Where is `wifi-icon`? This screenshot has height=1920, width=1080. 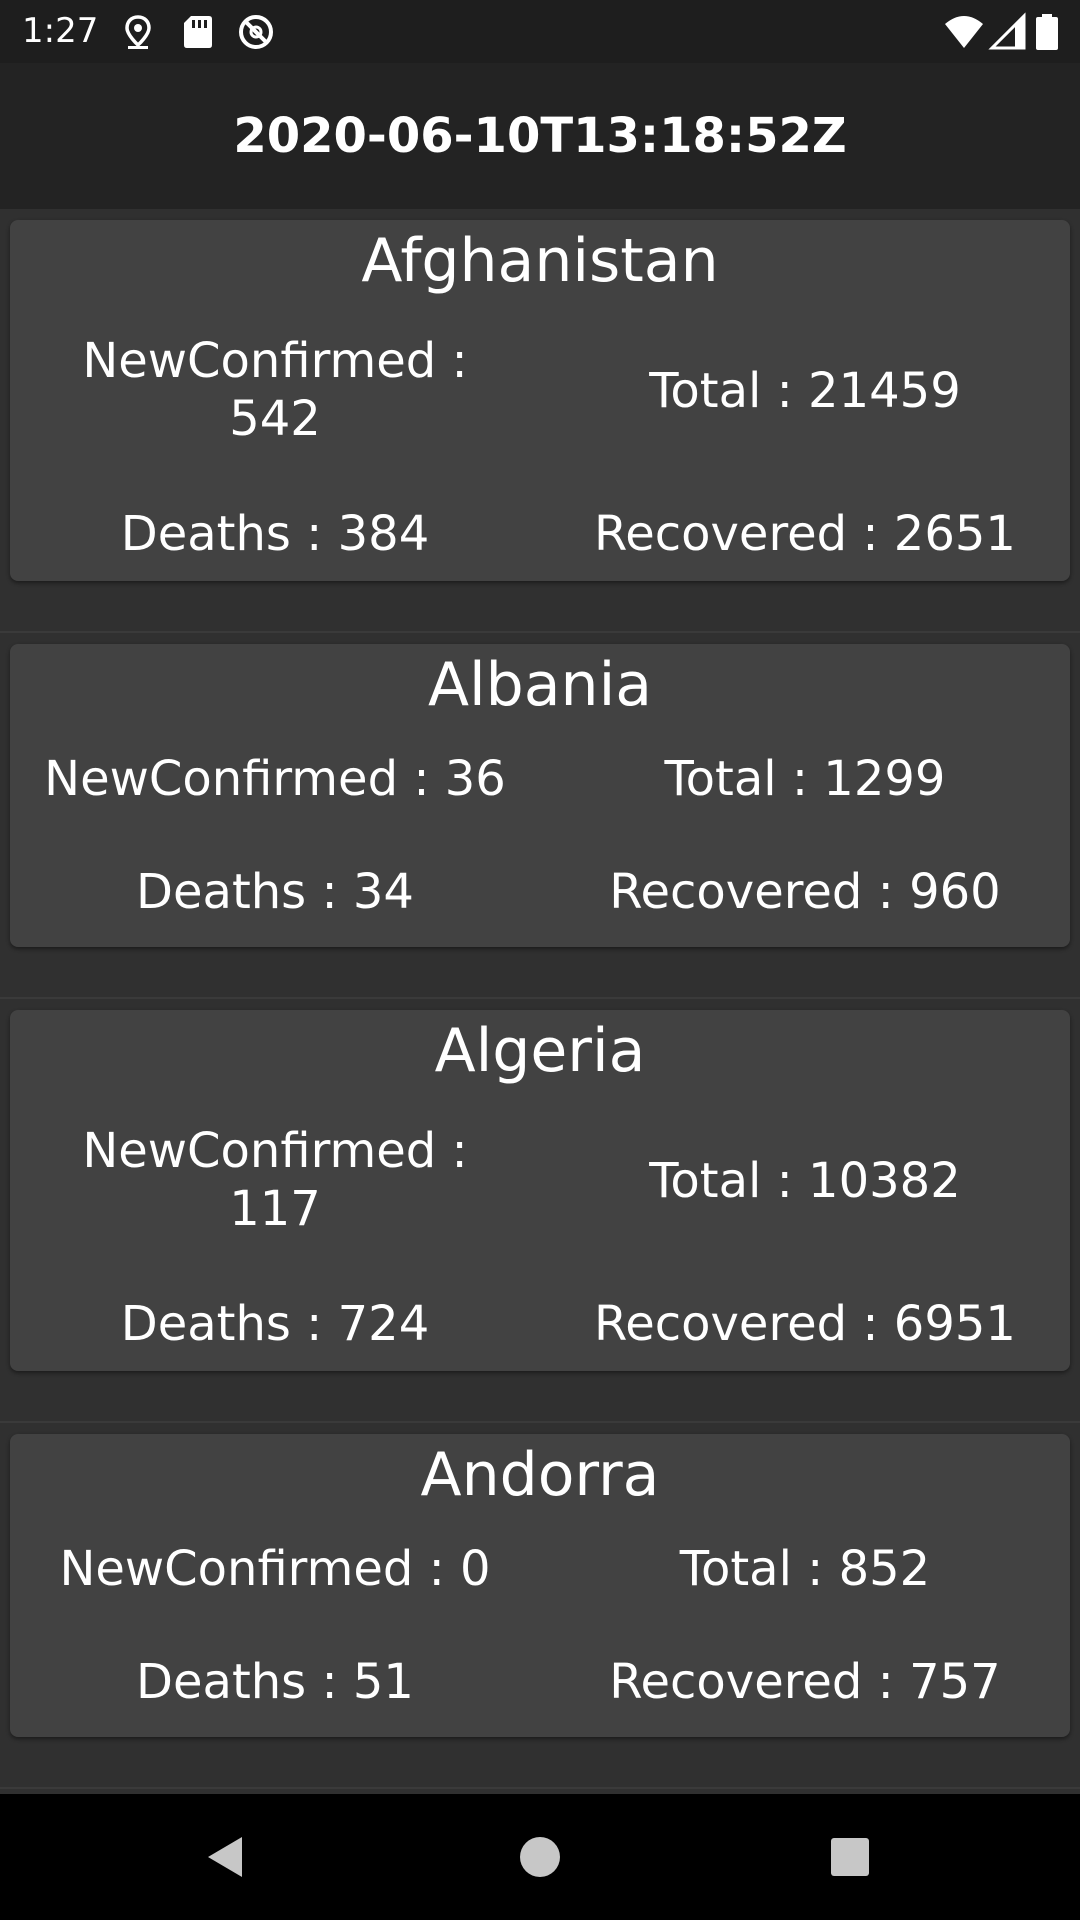
wifi-icon is located at coordinates (964, 32).